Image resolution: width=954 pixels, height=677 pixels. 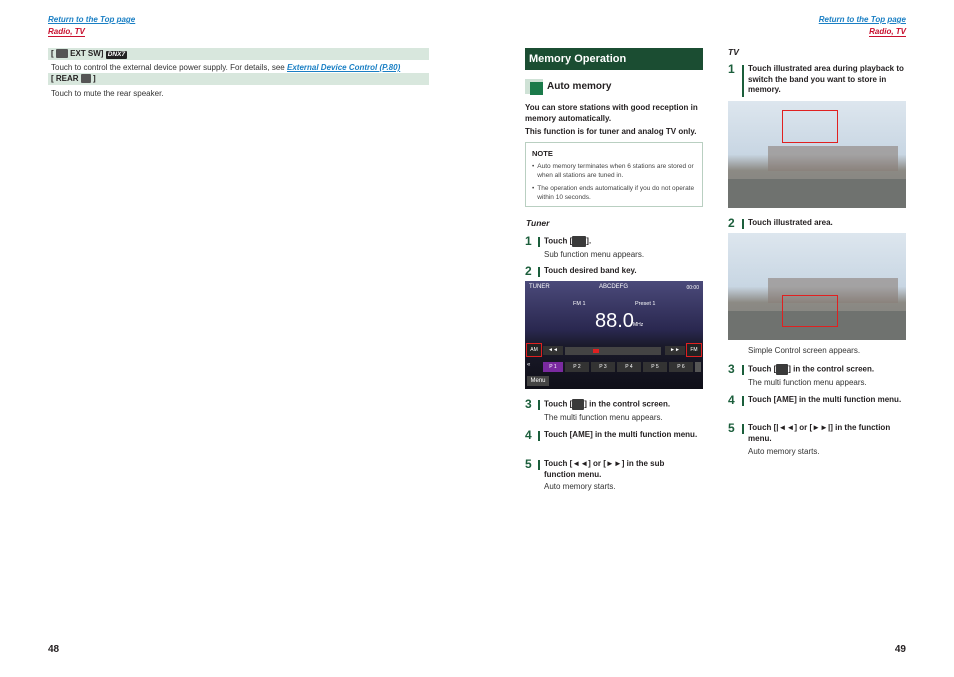 What do you see at coordinates (675, 350) in the screenshot?
I see `seek-next-key: ►►` at bounding box center [675, 350].